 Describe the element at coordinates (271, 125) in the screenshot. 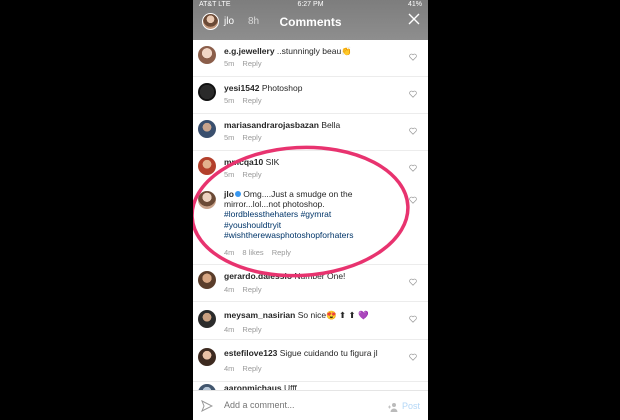

I see `comment-username: mariasandrarojasbazan` at that location.